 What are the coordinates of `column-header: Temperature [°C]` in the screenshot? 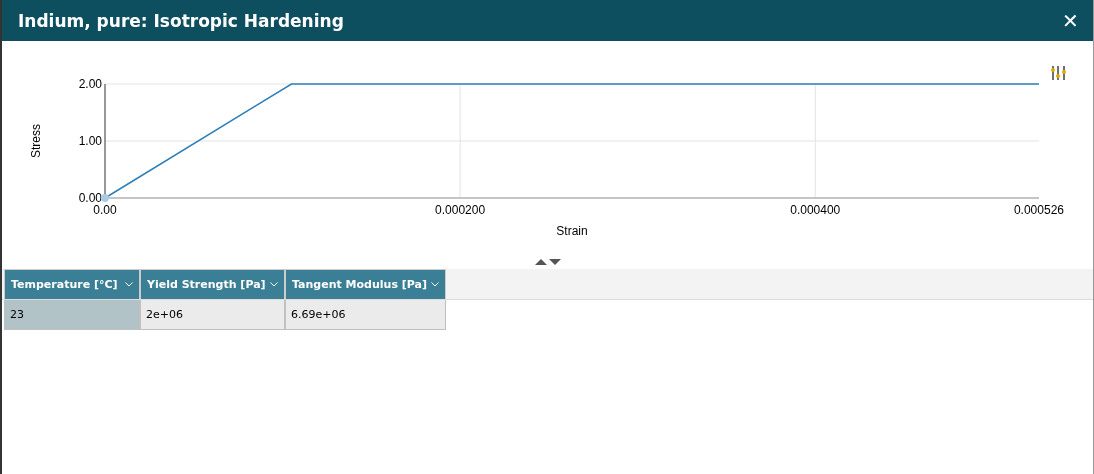 It's located at (72, 284).